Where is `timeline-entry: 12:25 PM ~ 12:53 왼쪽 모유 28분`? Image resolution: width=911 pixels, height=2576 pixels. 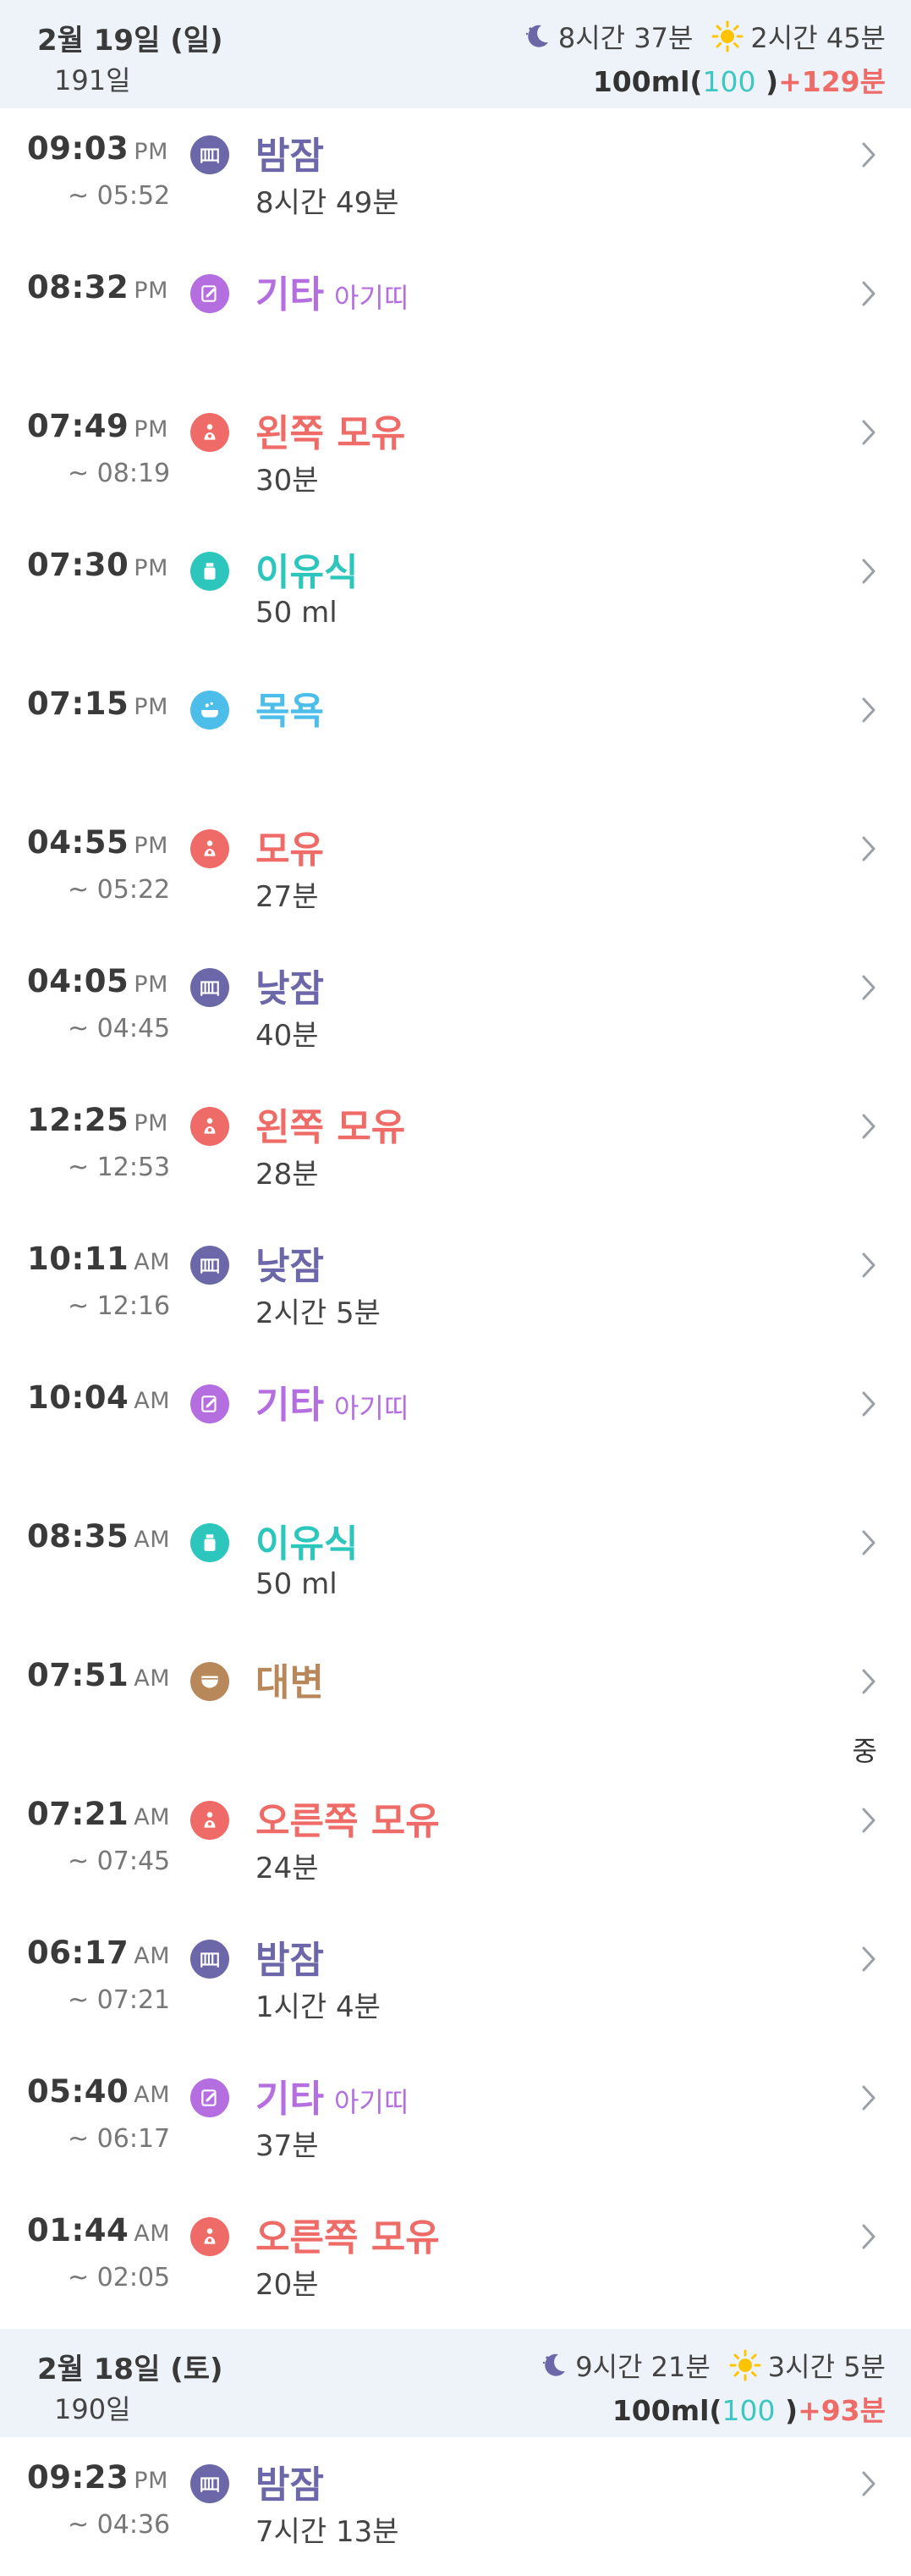
timeline-entry: 12:25 PM ~ 12:53 왼쪽 모유 28분 is located at coordinates (455, 1149).